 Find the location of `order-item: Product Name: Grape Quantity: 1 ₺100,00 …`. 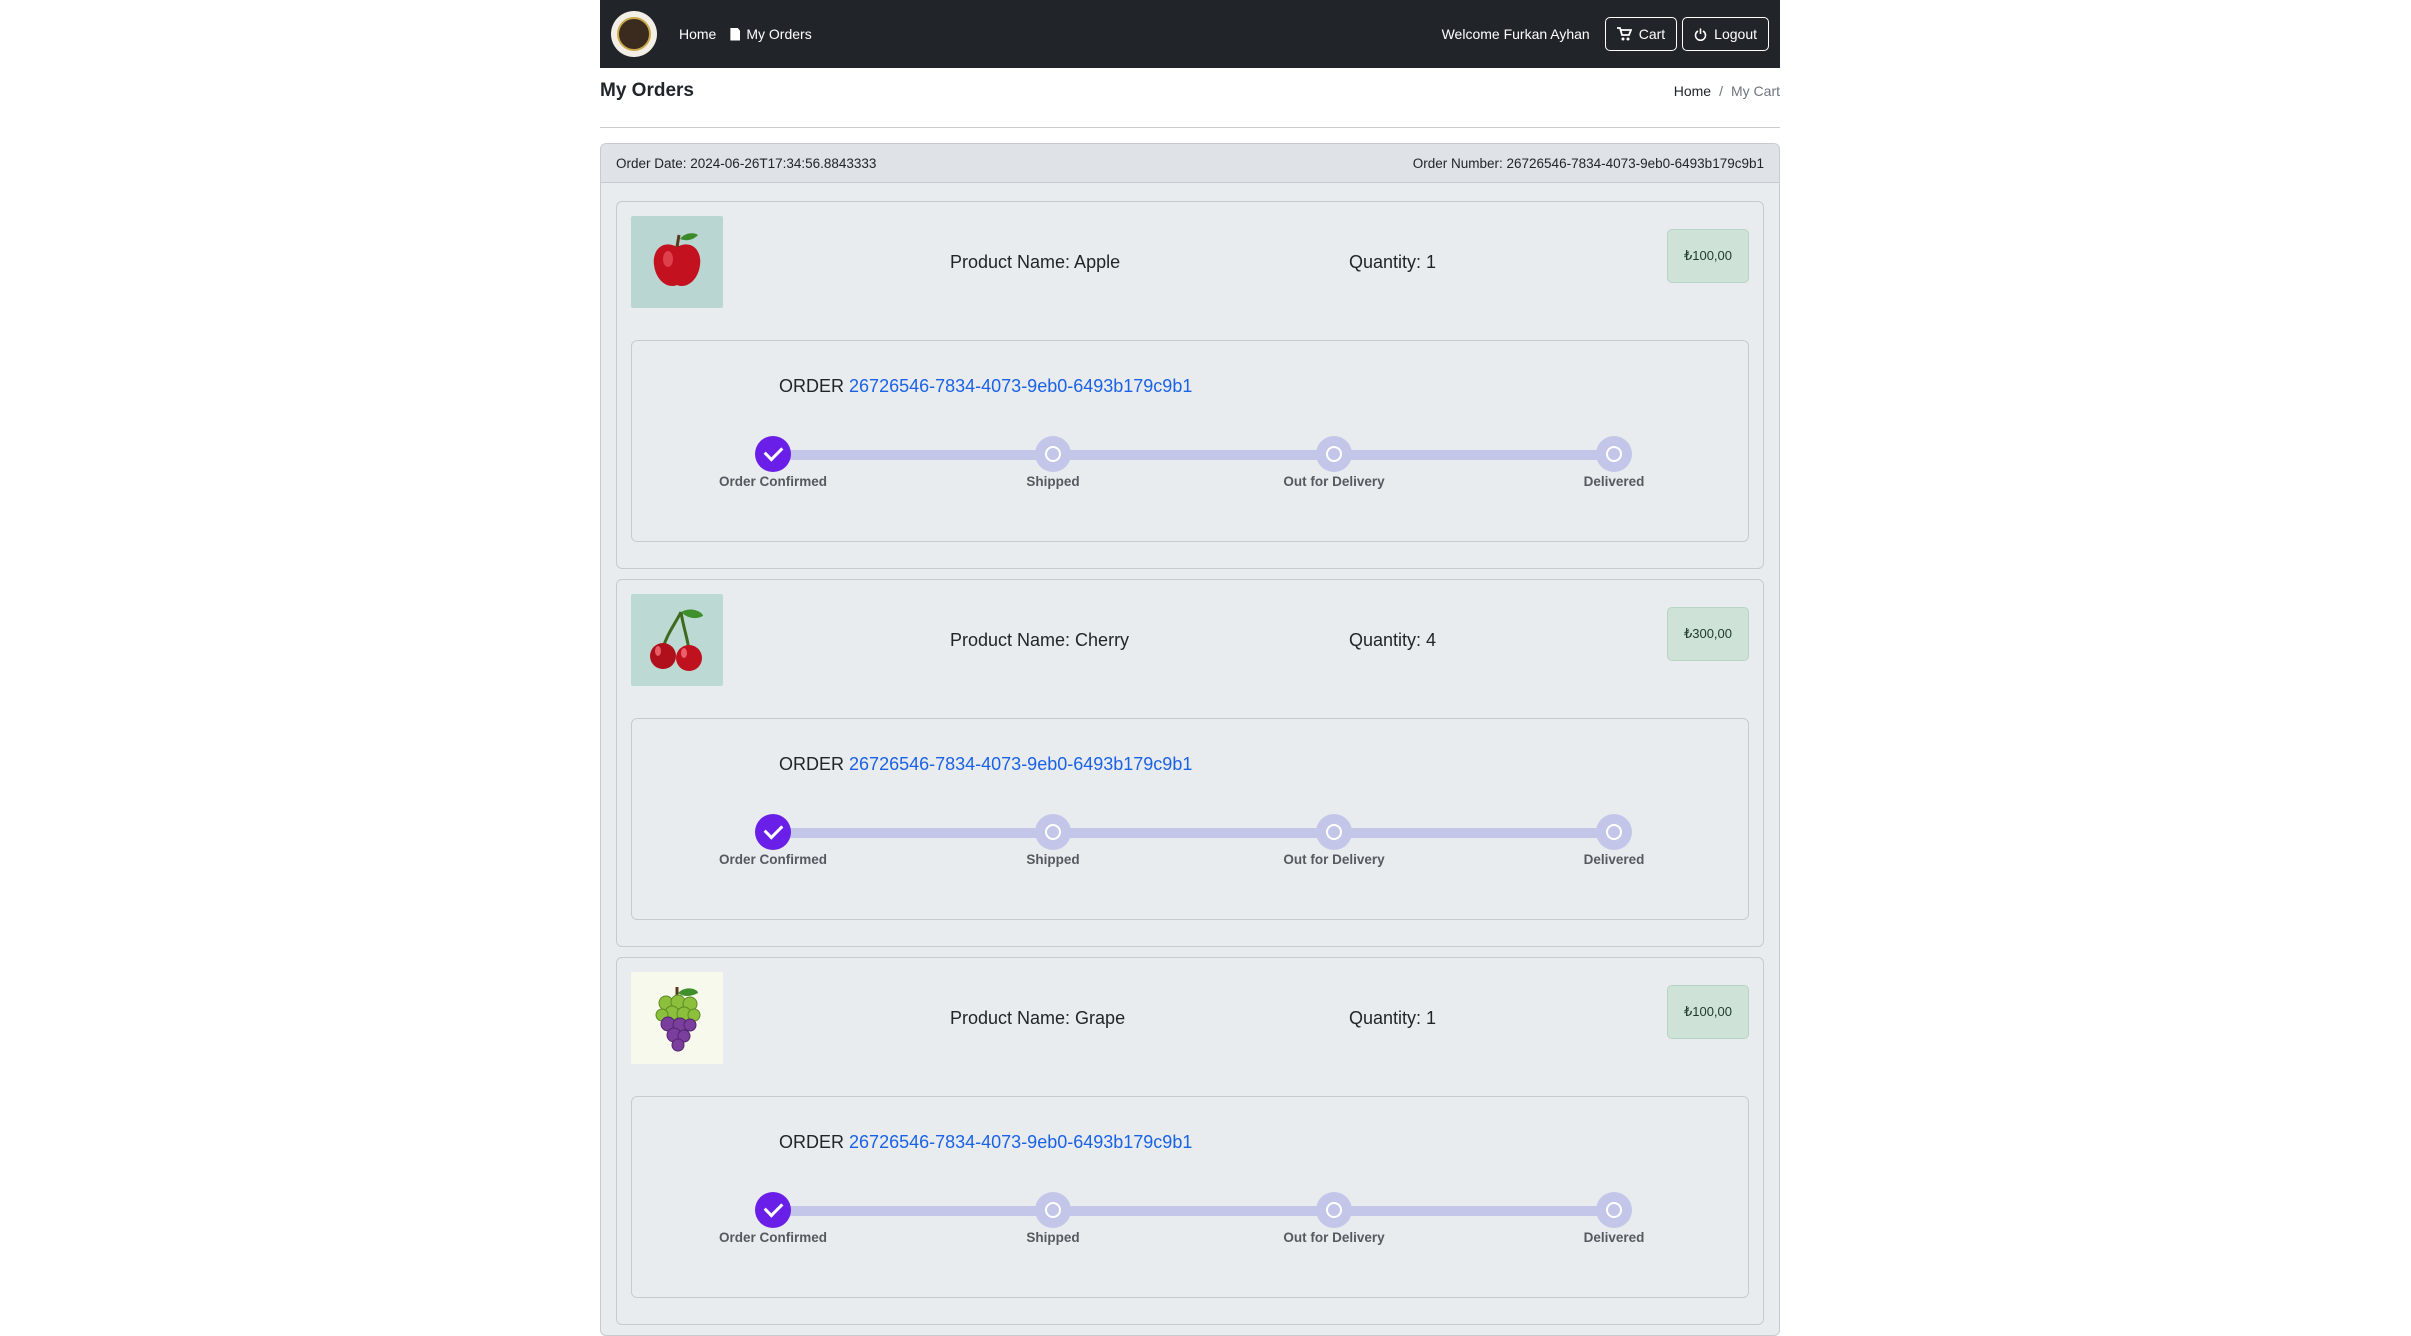

order-item: Product Name: Grape Quantity: 1 ₺100,00 … is located at coordinates (1190, 1141).